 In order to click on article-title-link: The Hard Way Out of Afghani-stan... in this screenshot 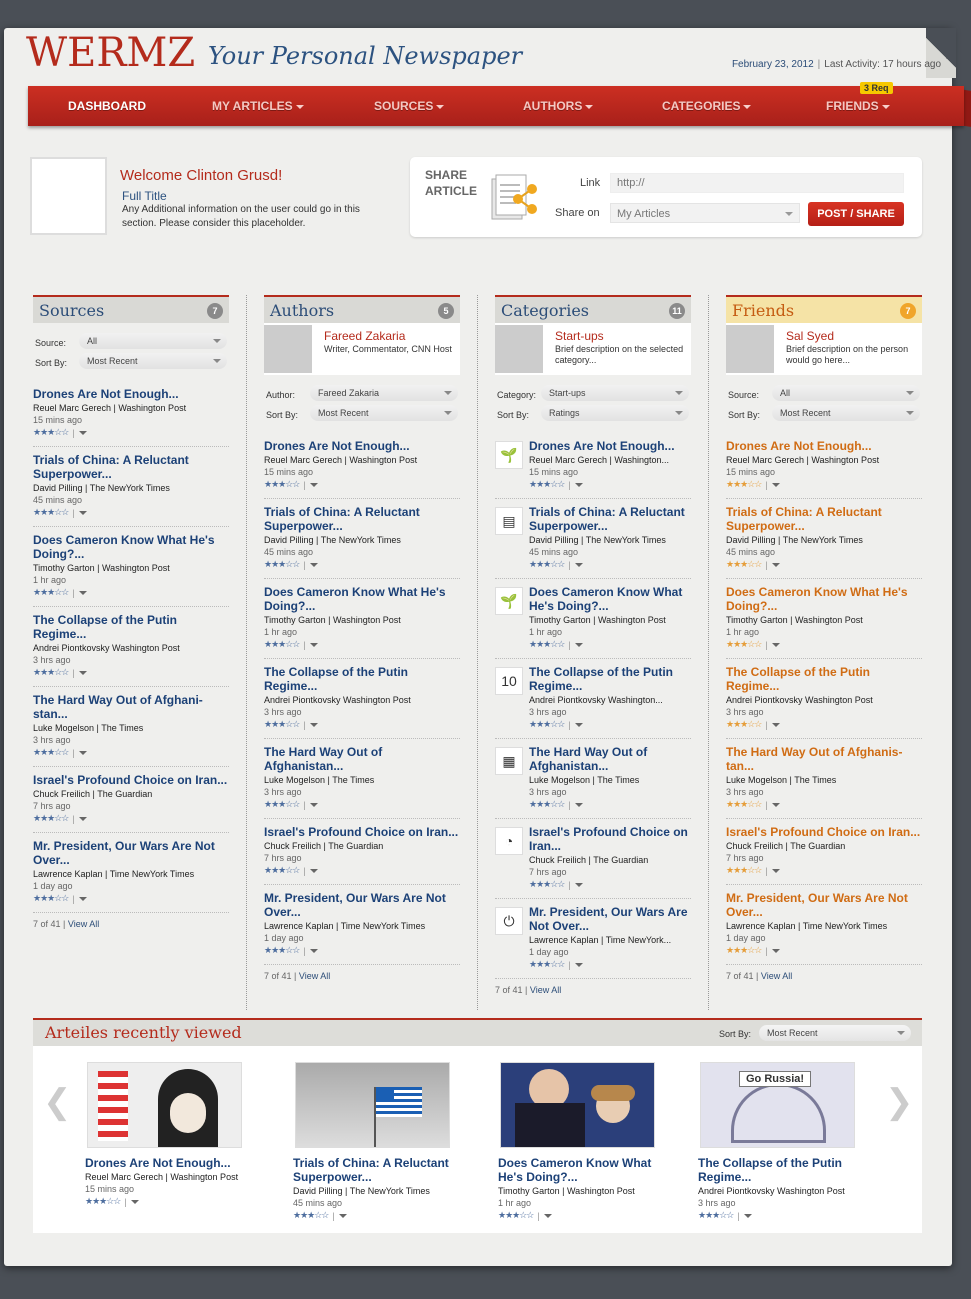, I will do `click(131, 707)`.